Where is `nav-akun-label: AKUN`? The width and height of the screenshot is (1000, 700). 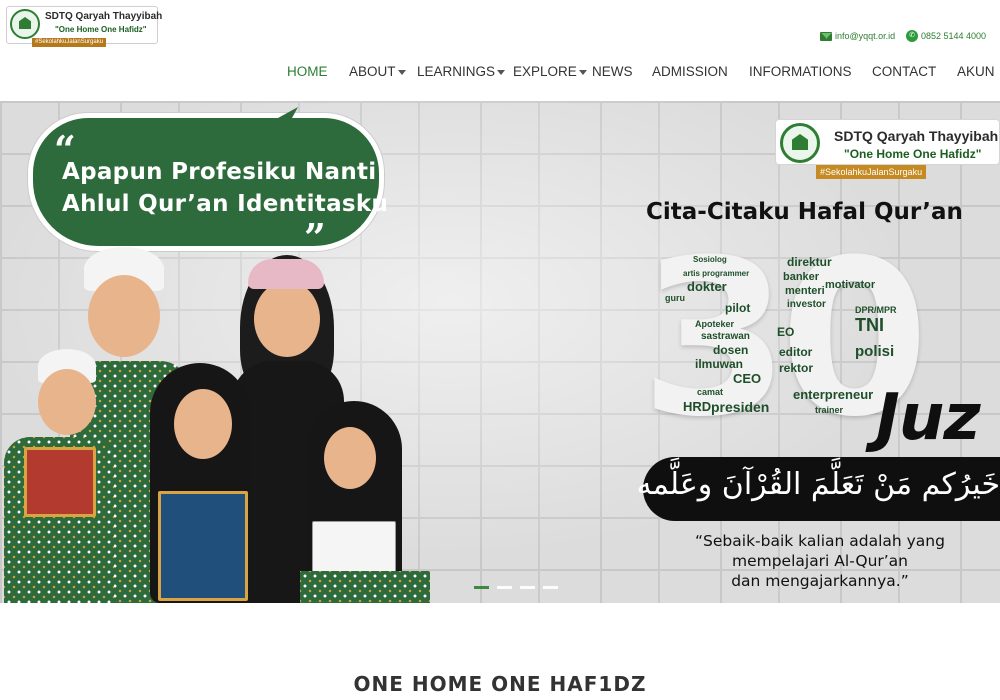 nav-akun-label: AKUN is located at coordinates (976, 71).